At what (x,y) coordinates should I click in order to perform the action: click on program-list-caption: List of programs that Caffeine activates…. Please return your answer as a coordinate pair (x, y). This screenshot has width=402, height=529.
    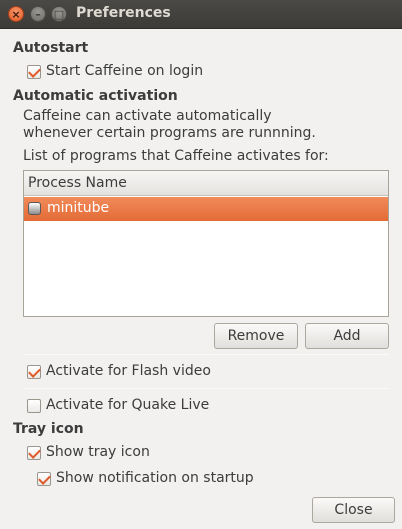
    Looking at the image, I should click on (176, 156).